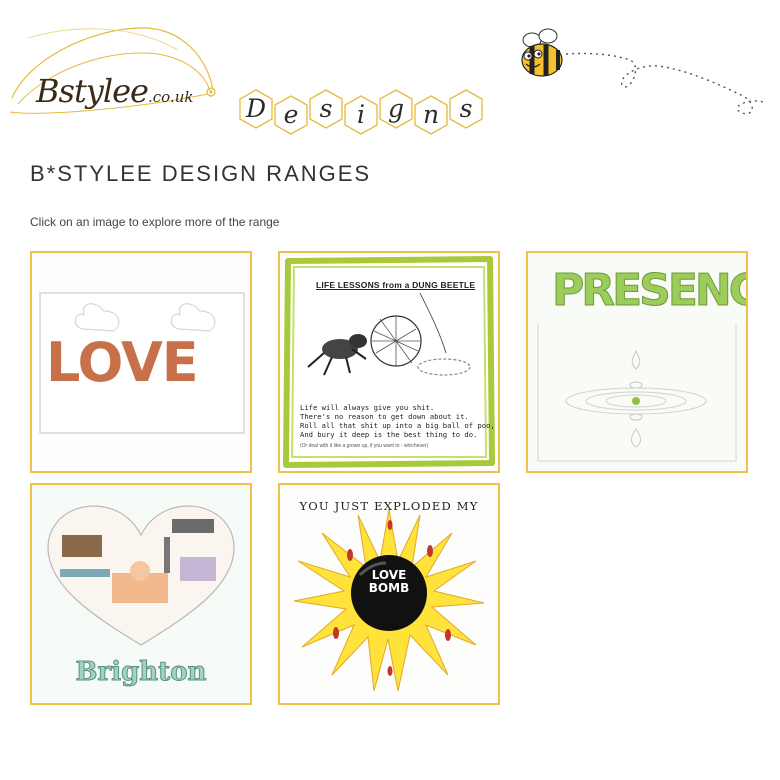 The image size is (780, 780). I want to click on love-artwork-text: LOVE, so click(122, 362).